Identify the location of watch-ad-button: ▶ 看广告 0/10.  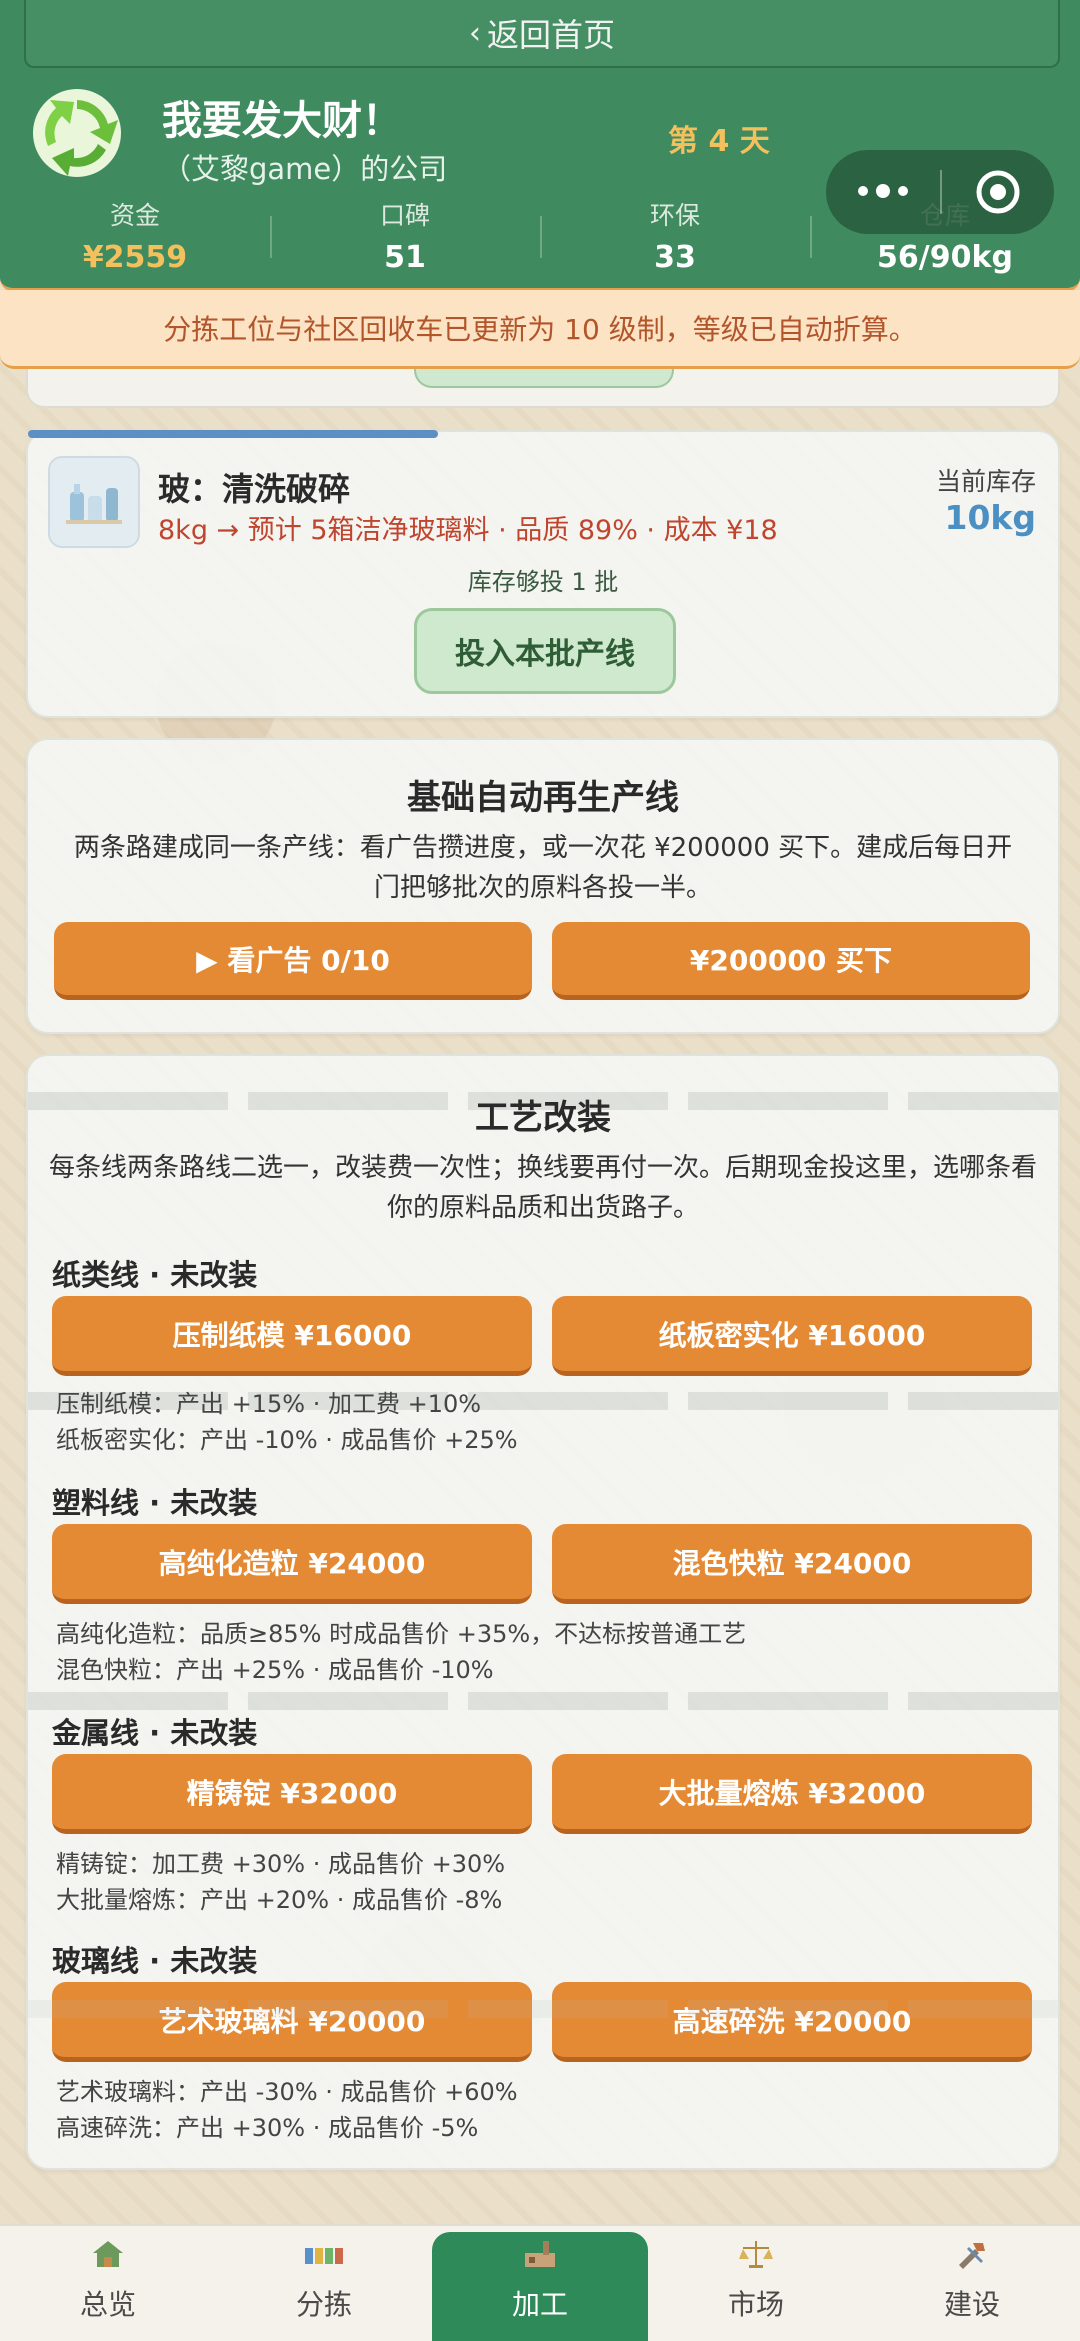
(293, 961).